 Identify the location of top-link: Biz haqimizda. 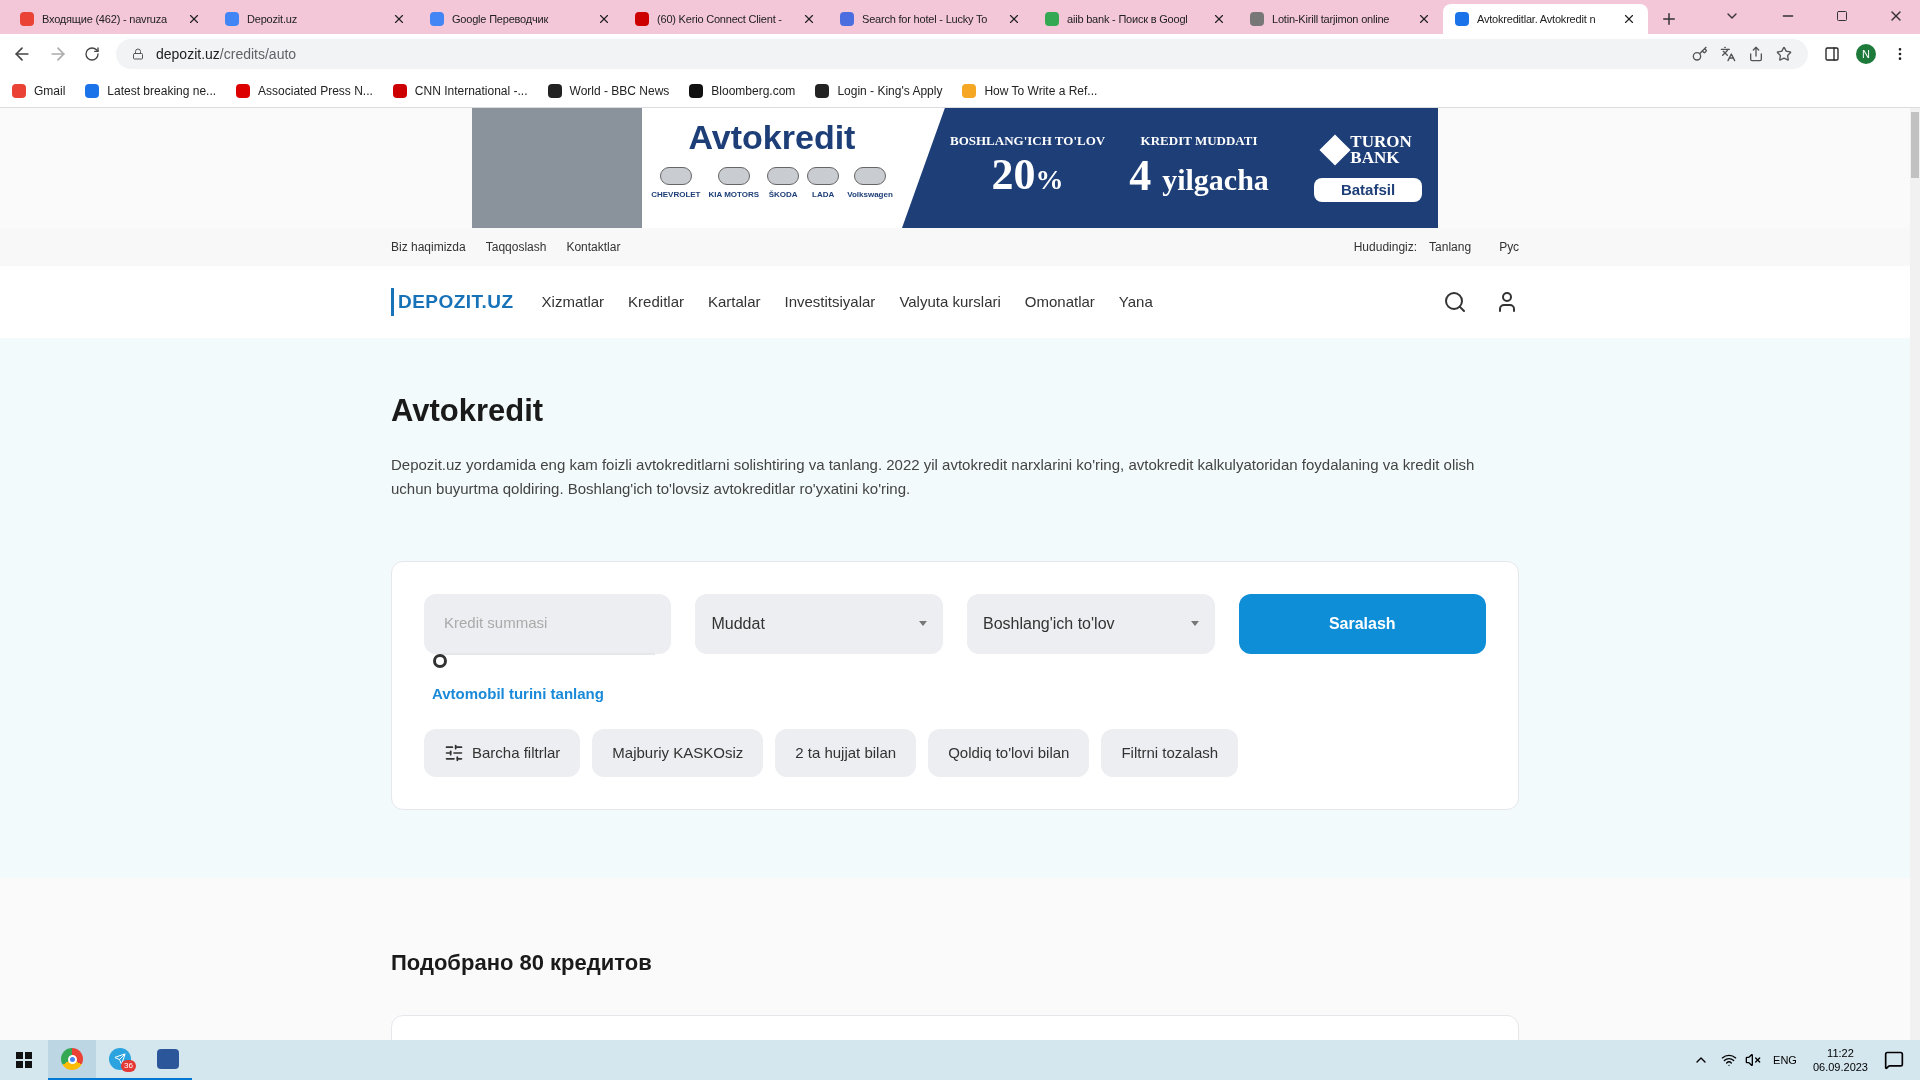
(428, 247).